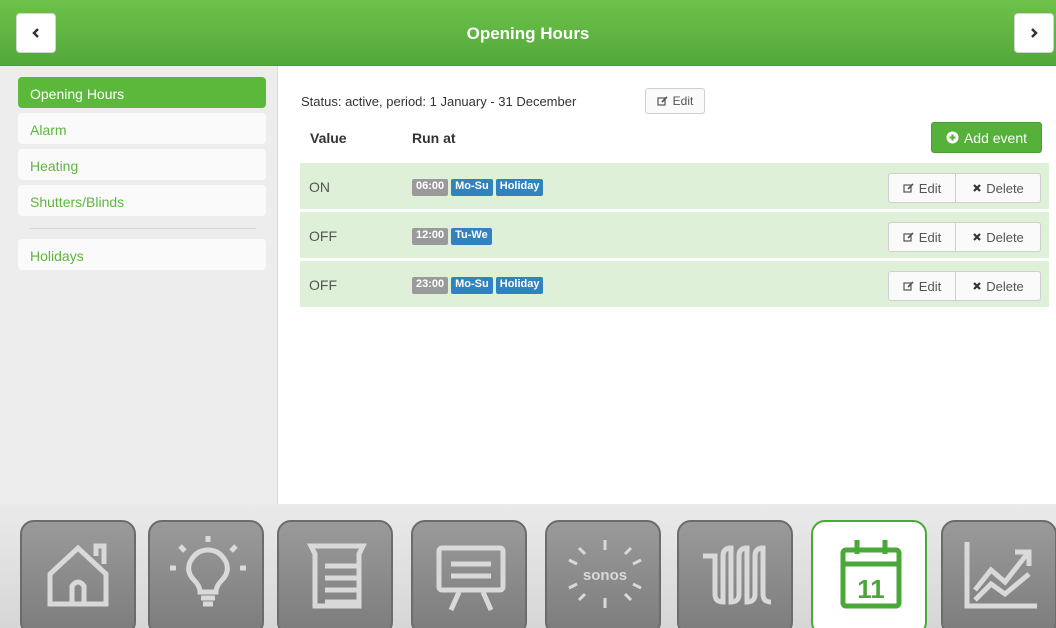 The width and height of the screenshot is (1056, 628). I want to click on chart-trend-icon, so click(1000, 575).